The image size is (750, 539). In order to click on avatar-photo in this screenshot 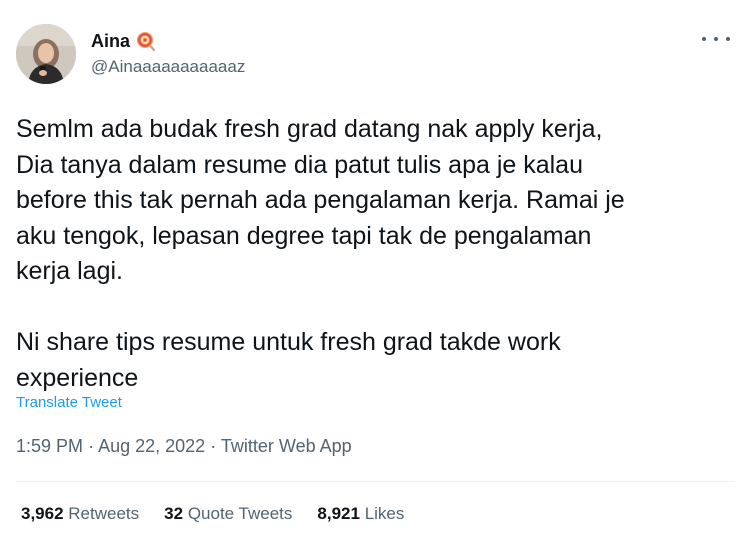, I will do `click(46, 54)`.